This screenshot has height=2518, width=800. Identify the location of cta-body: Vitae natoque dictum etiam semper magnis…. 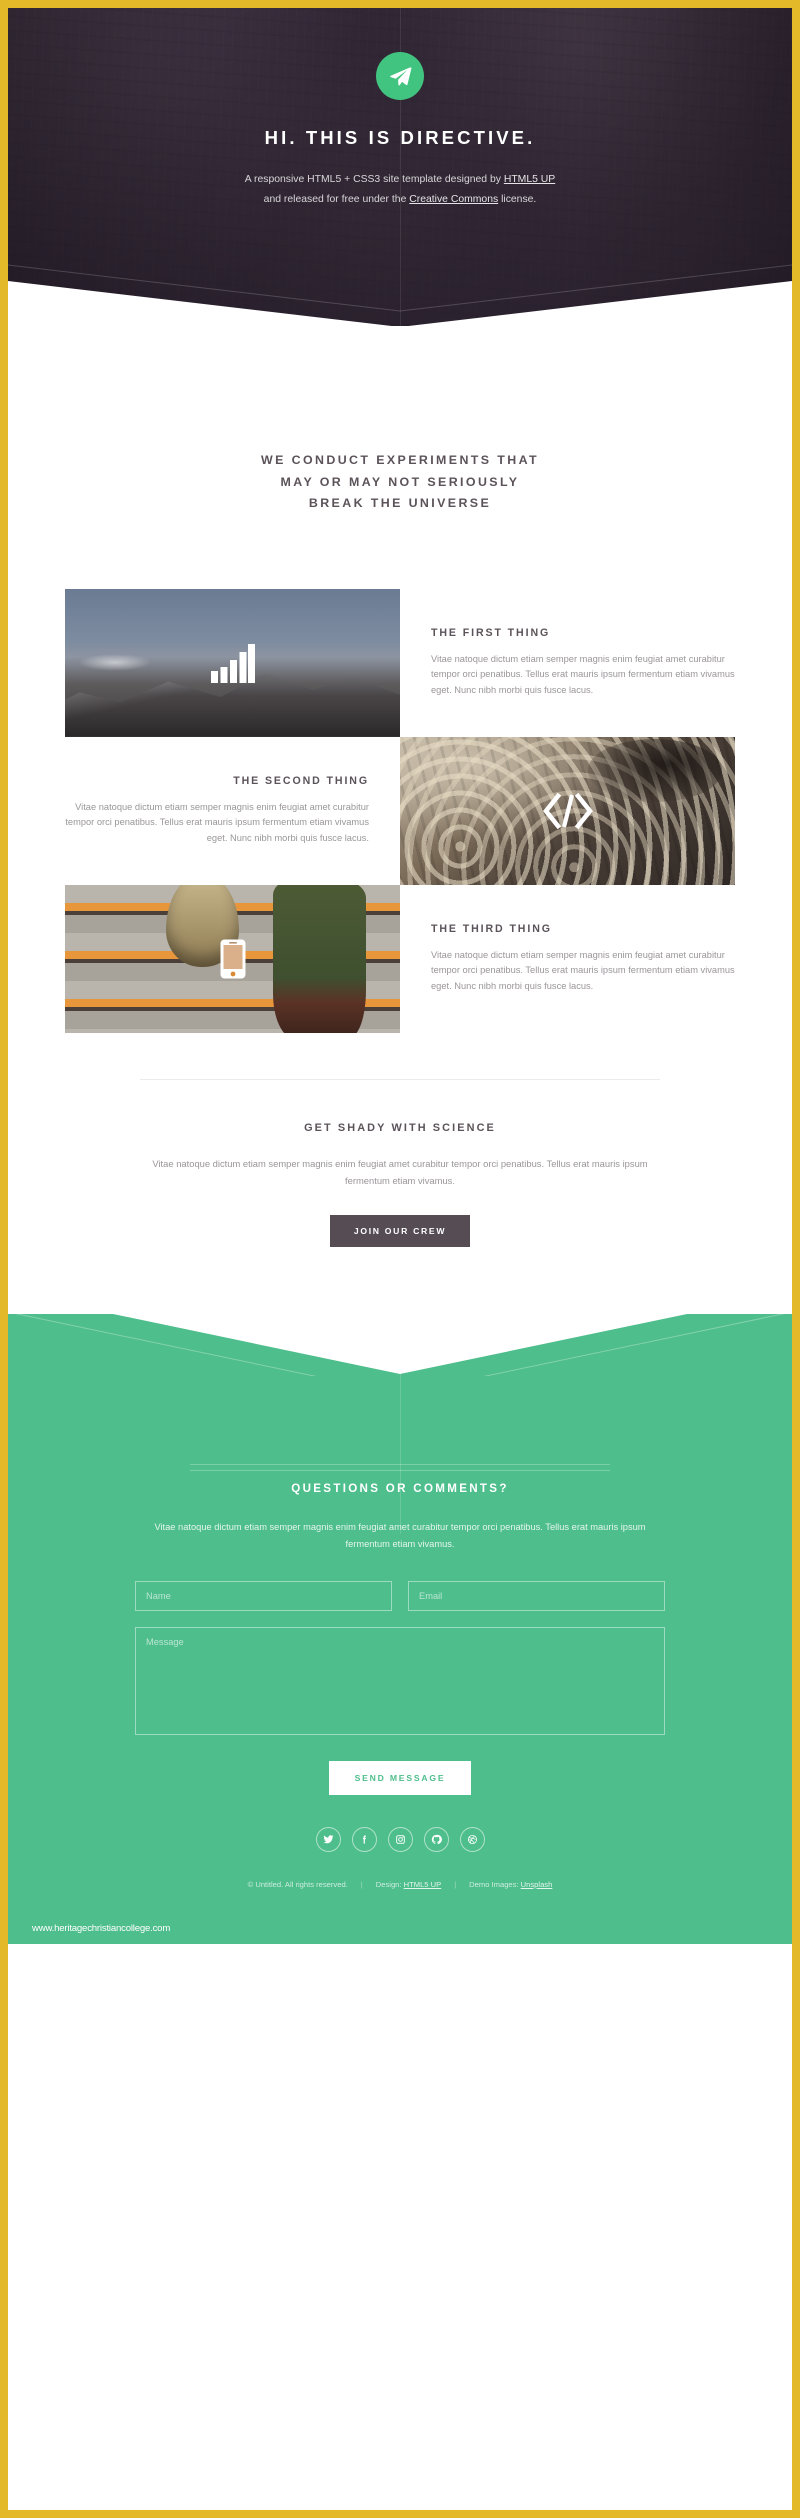
(400, 1171).